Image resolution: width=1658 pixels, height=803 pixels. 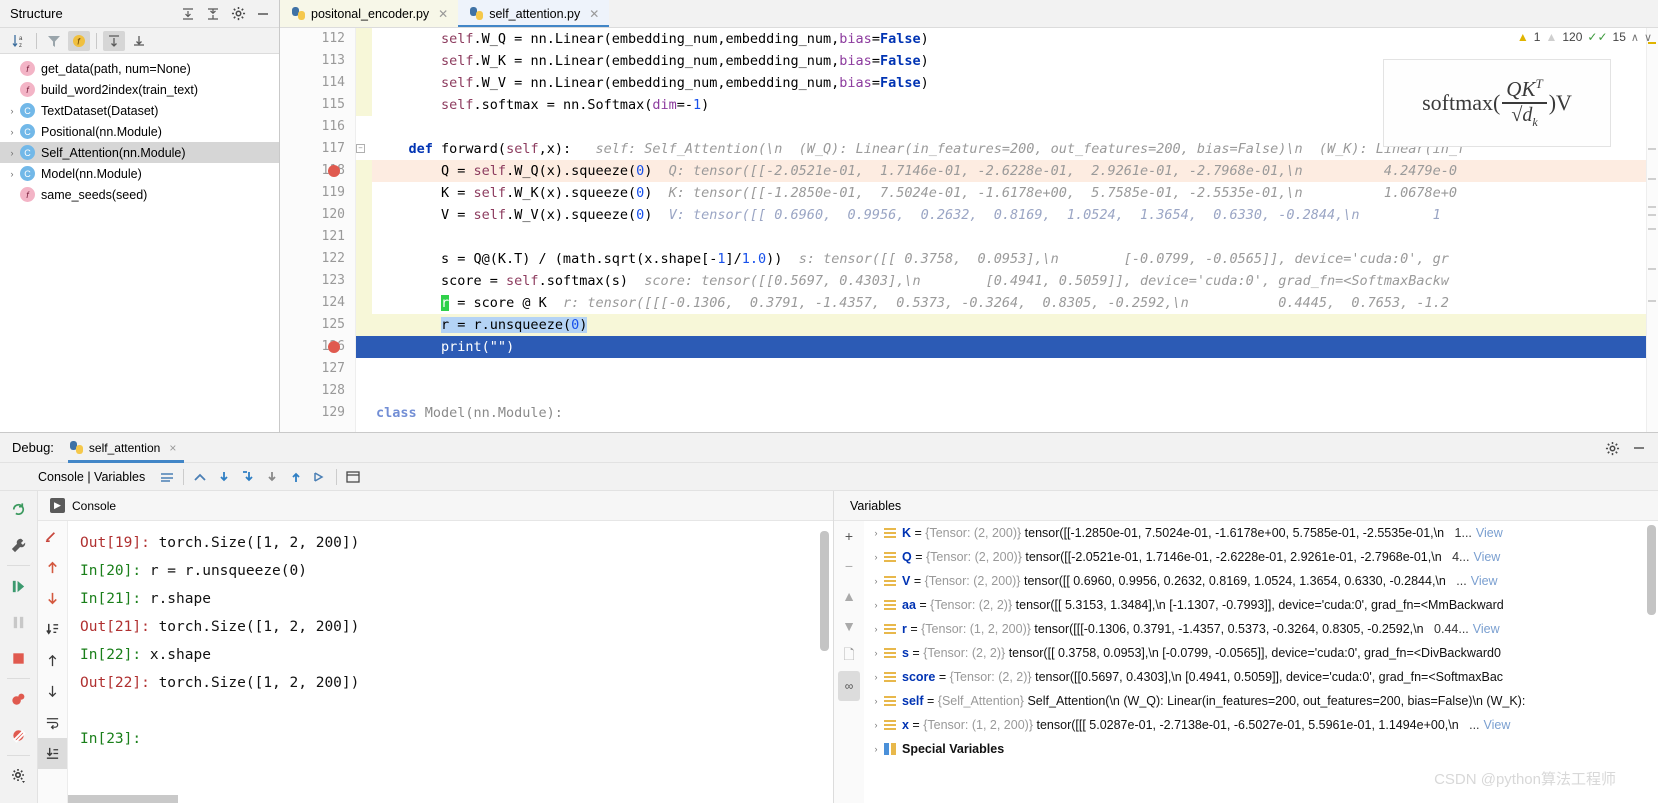 I want to click on gutter-line: 124, so click(x=317, y=303).